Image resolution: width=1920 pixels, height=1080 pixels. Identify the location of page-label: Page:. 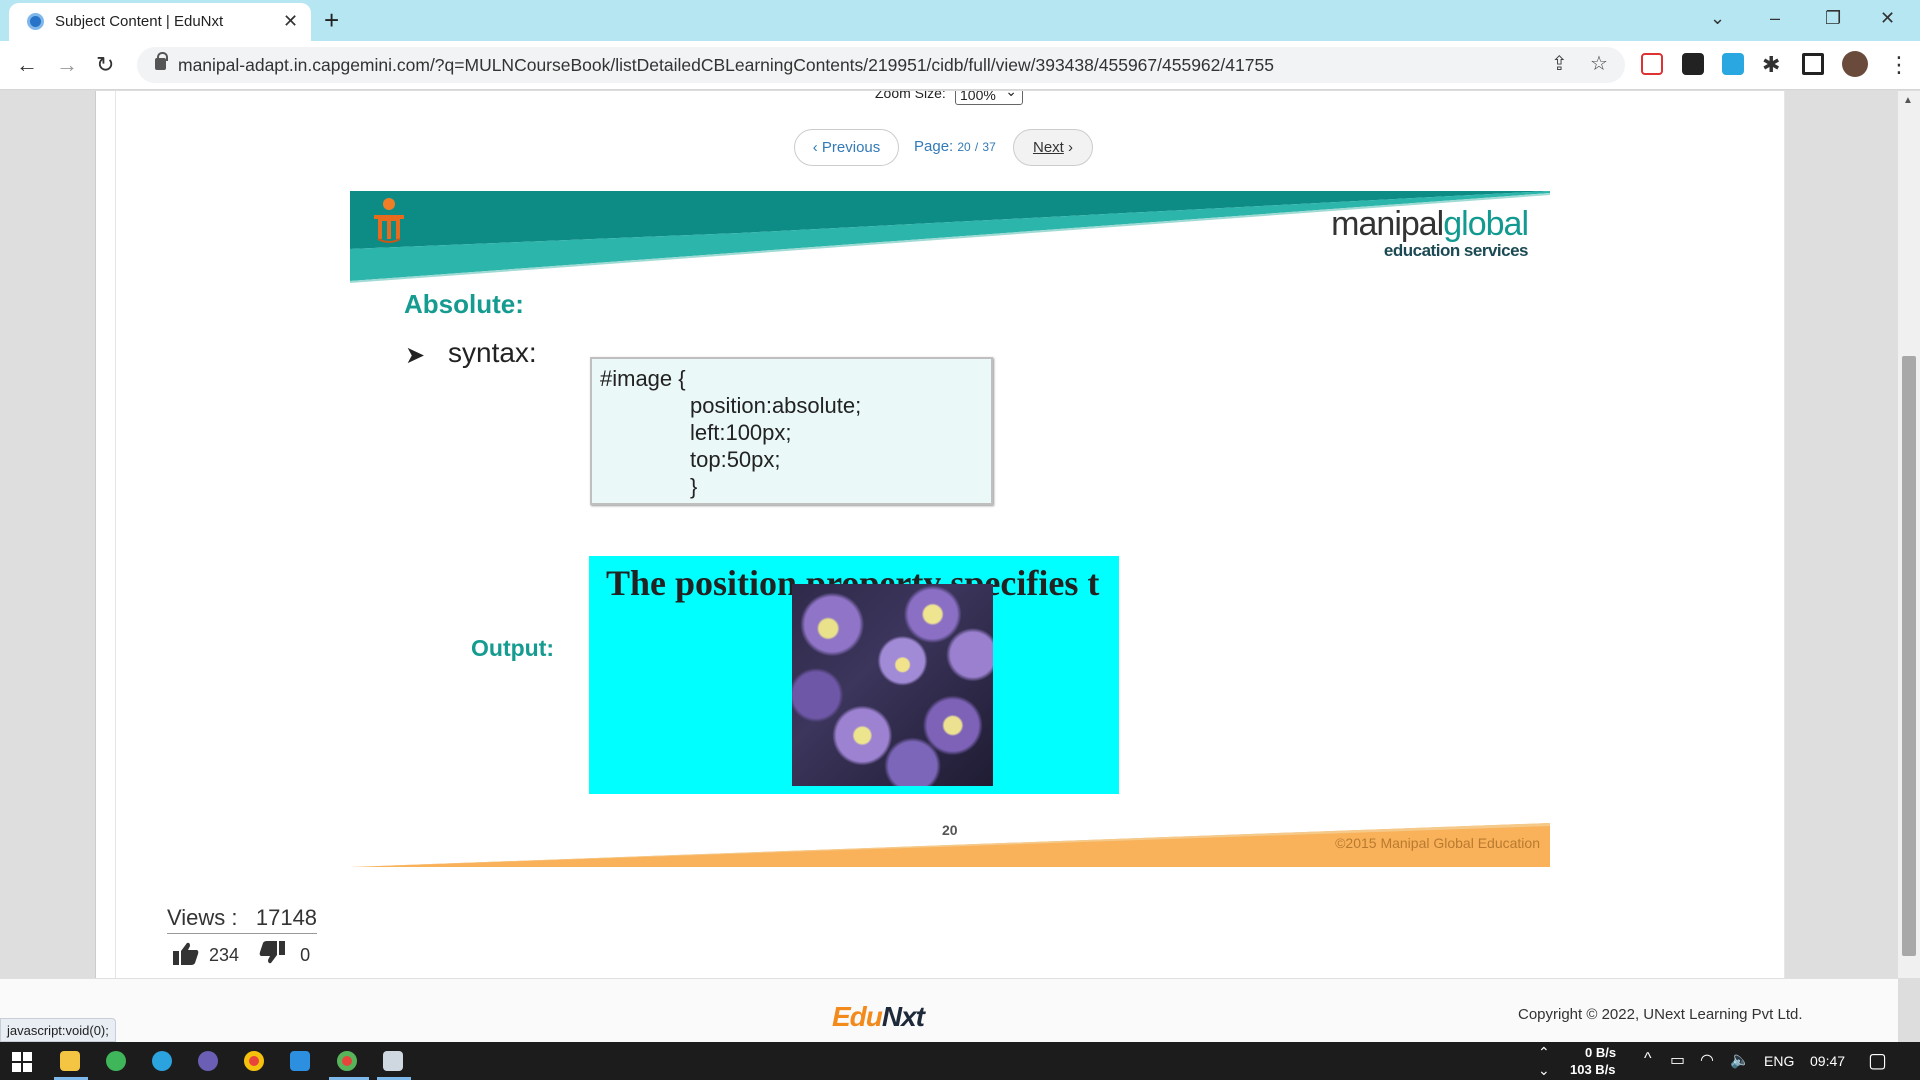
(934, 146).